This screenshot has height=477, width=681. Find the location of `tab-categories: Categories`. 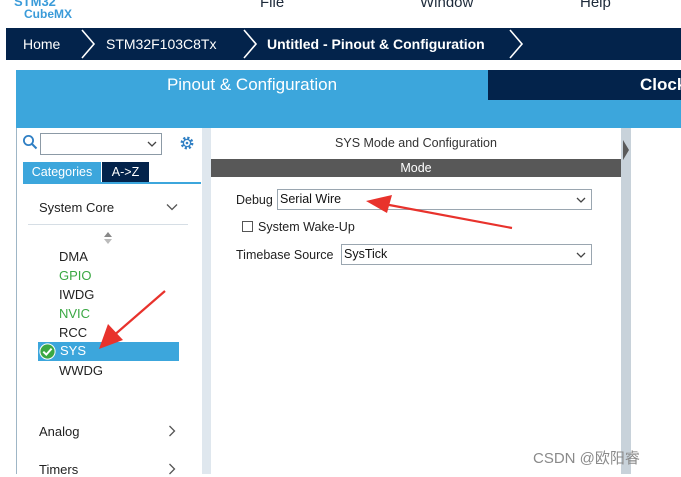

tab-categories: Categories is located at coordinates (62, 172).